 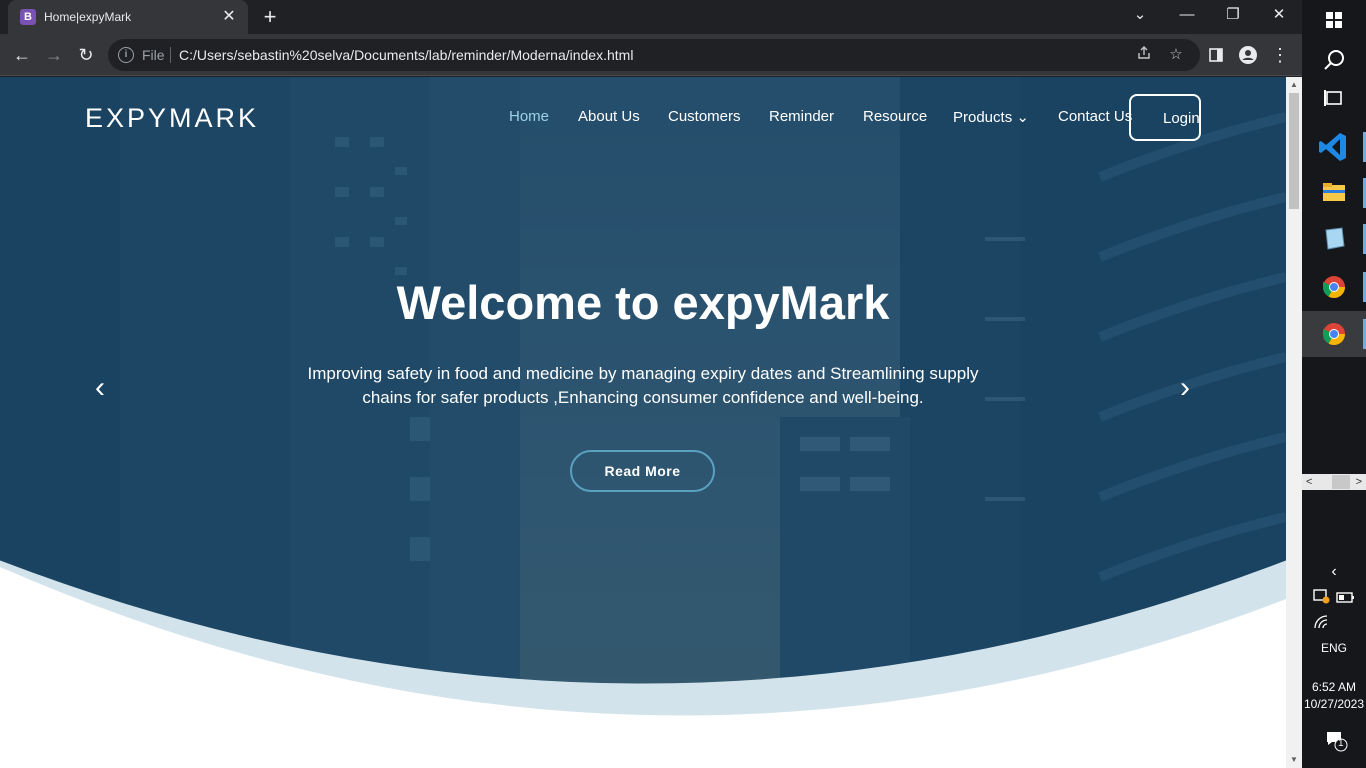 I want to click on hero-title: Welcome to expyMark, so click(x=643, y=302).